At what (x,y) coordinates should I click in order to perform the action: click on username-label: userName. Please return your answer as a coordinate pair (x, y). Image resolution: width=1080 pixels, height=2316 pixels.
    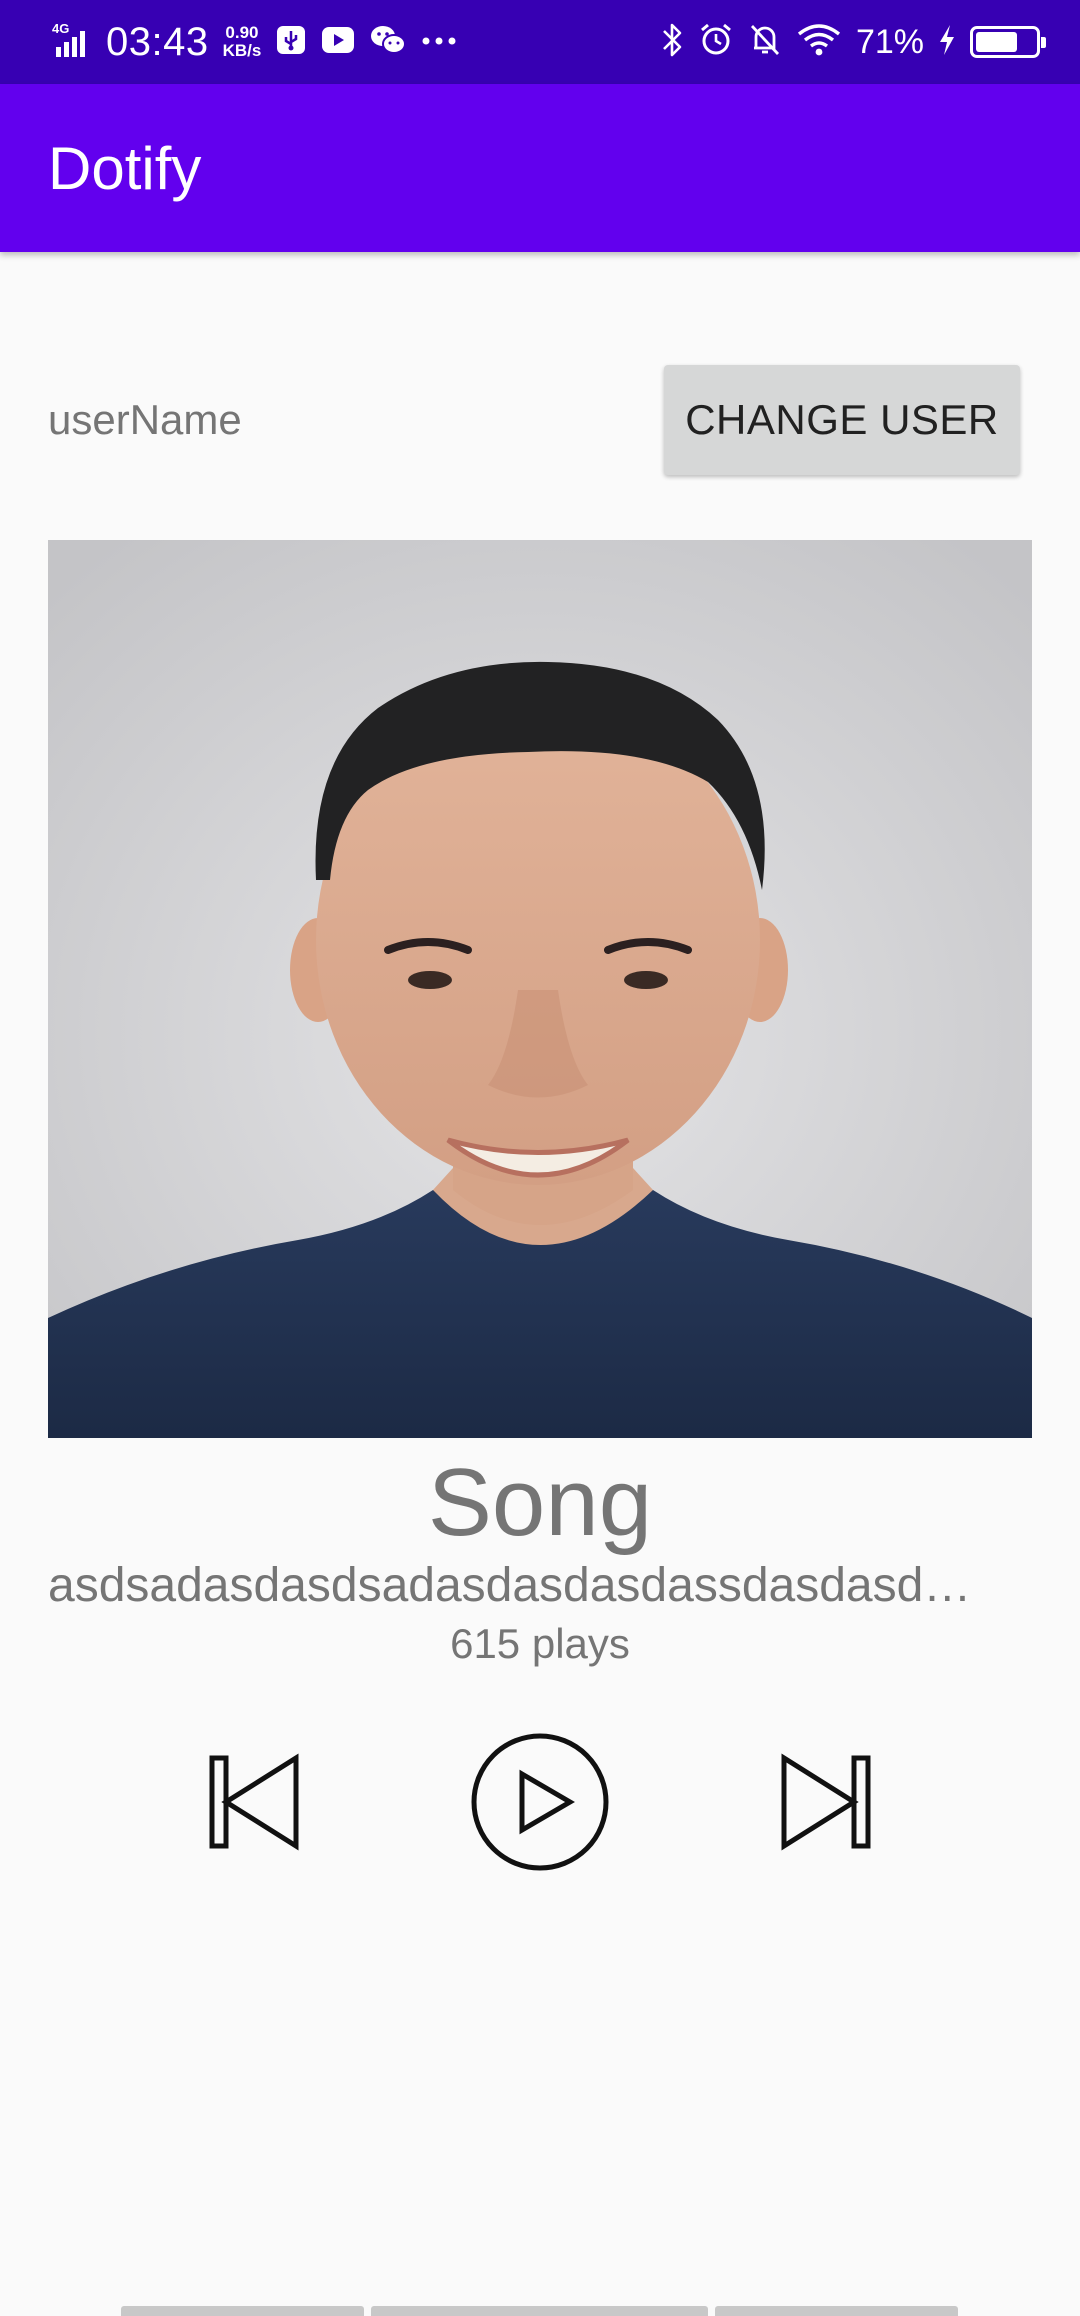
    Looking at the image, I should click on (145, 419).